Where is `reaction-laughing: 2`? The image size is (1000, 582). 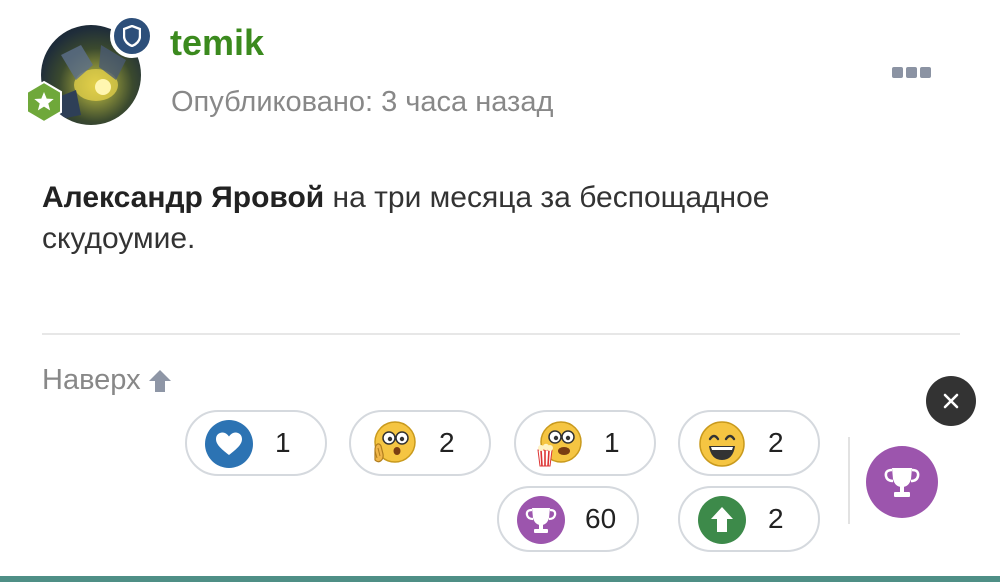 reaction-laughing: 2 is located at coordinates (749, 443).